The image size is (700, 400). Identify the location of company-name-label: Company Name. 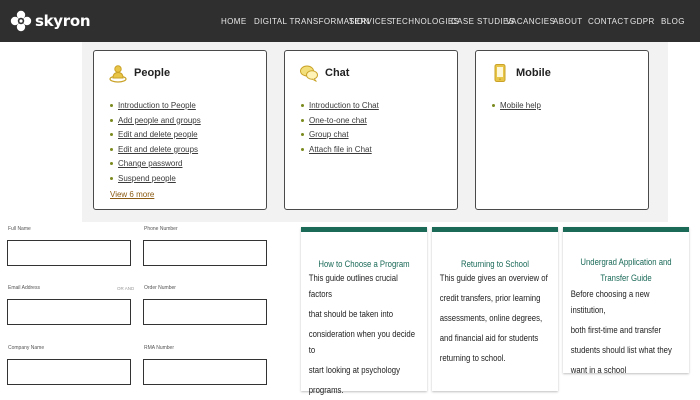
(26, 348).